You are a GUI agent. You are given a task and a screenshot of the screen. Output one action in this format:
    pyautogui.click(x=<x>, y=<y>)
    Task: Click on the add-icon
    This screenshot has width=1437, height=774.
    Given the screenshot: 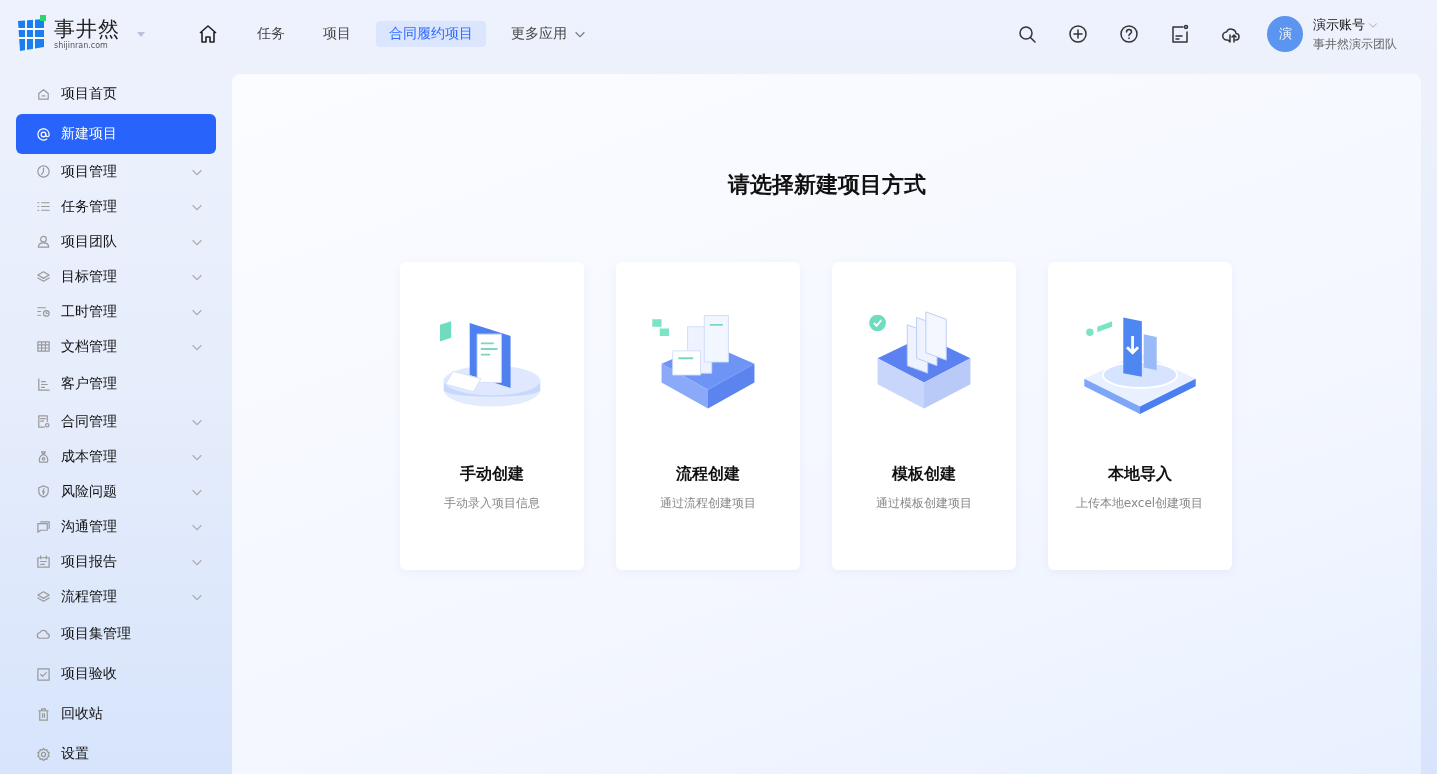 What is the action you would take?
    pyautogui.click(x=1078, y=34)
    